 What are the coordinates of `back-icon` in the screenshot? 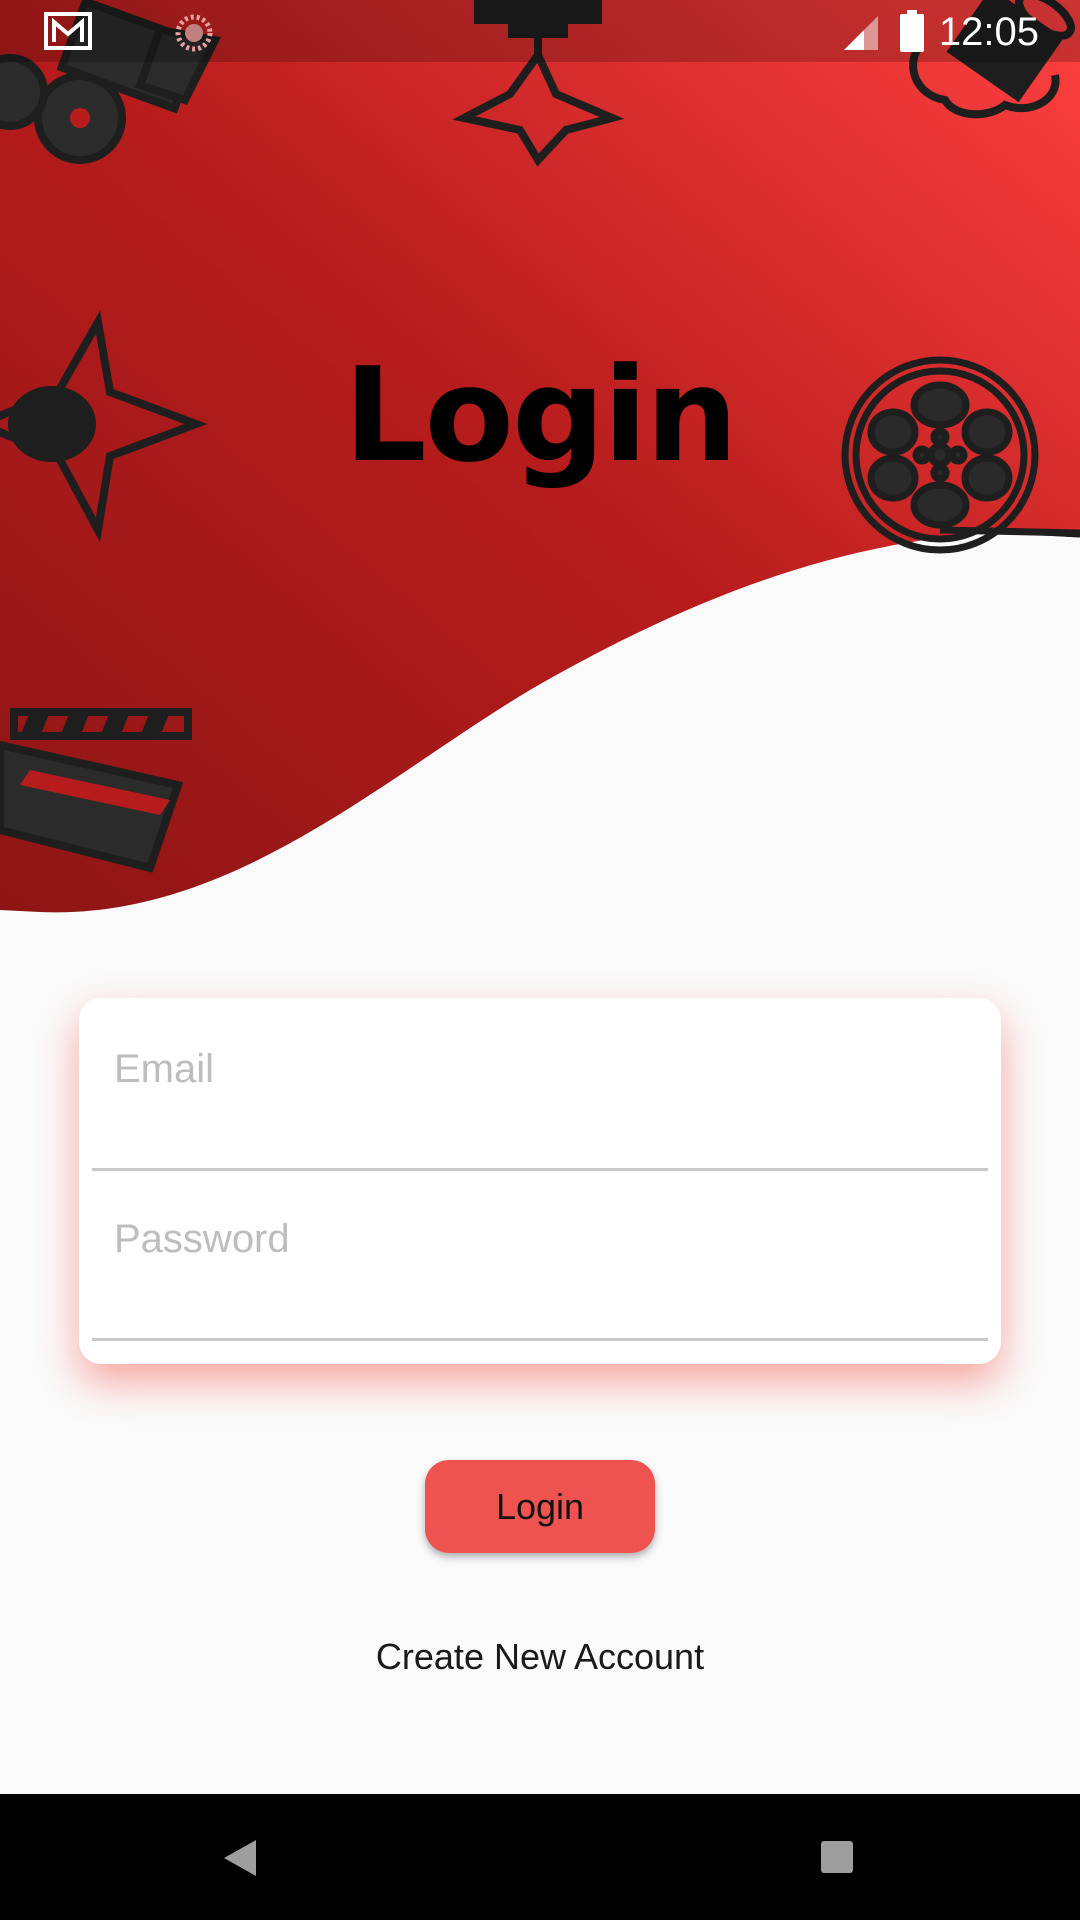 It's located at (240, 1858).